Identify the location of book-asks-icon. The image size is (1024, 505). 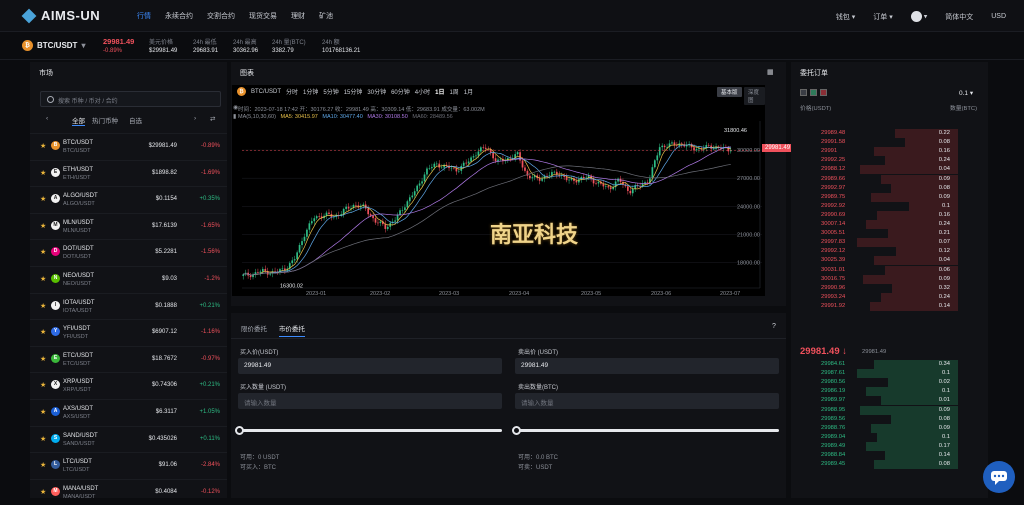
(823, 92).